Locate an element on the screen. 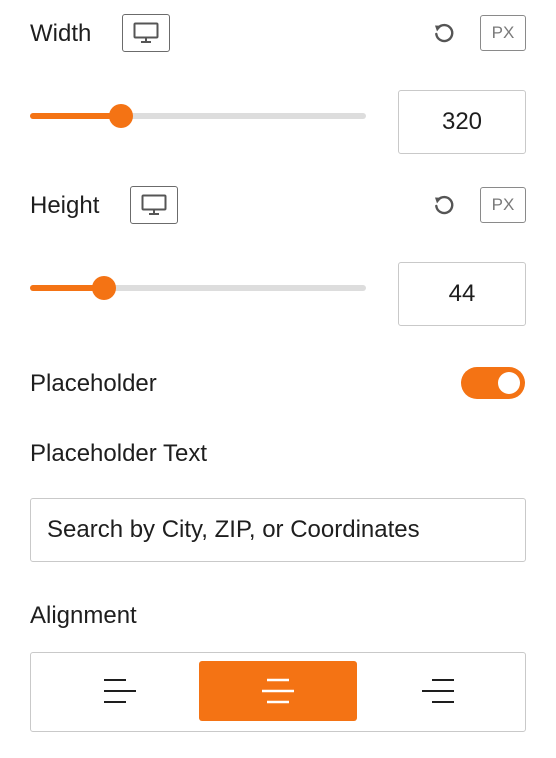 The height and width of the screenshot is (758, 556). align-center-icon is located at coordinates (278, 691).